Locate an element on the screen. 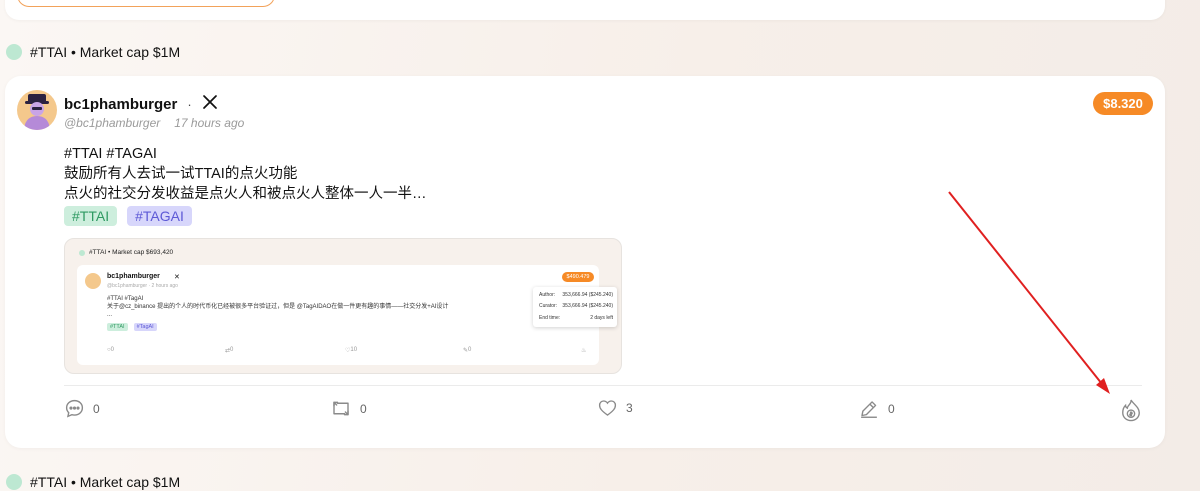 The image size is (1200, 491). post-line: #TTAI #TAGAI is located at coordinates (110, 154).